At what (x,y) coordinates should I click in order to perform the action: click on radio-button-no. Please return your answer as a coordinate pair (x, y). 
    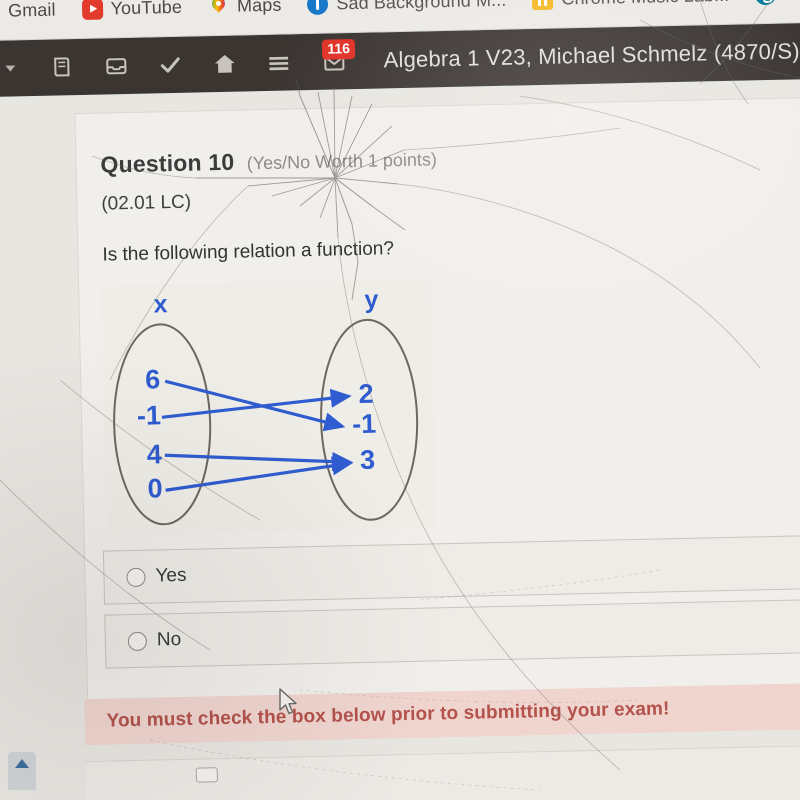
    Looking at the image, I should click on (137, 641).